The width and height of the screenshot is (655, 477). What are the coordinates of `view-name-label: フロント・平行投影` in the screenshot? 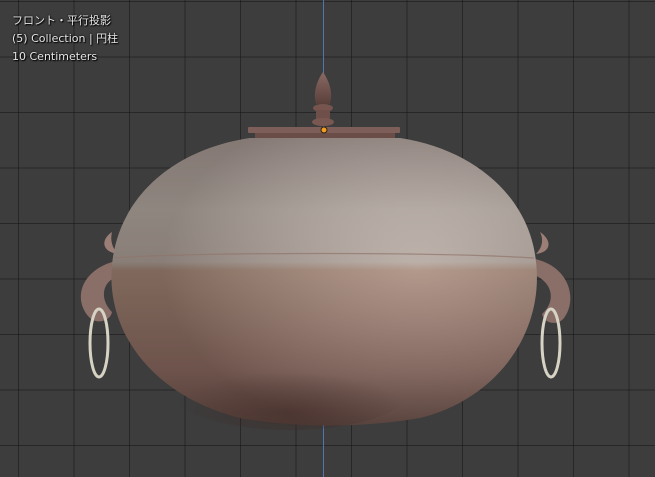 It's located at (61, 20).